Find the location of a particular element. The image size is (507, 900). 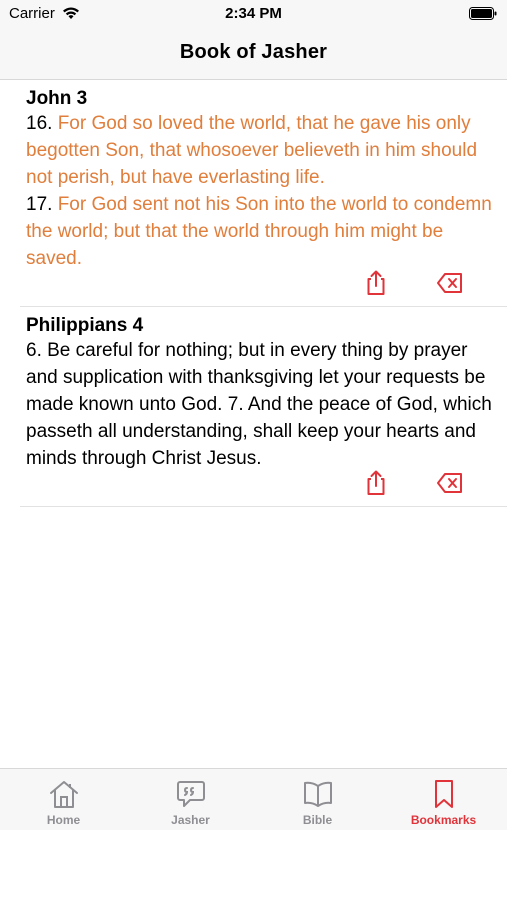

tab-bible: Bible is located at coordinates (317, 799).